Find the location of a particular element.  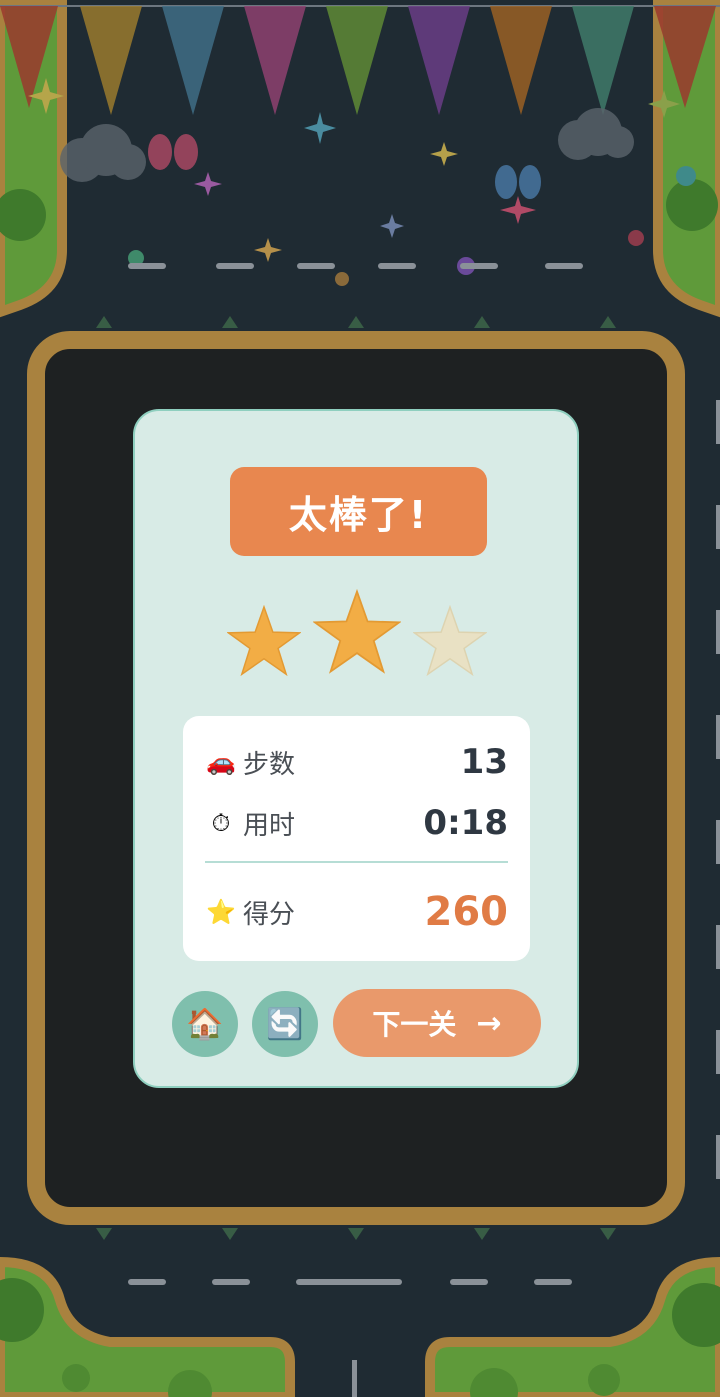

next-level-button: 下一关 → is located at coordinates (437, 1023).